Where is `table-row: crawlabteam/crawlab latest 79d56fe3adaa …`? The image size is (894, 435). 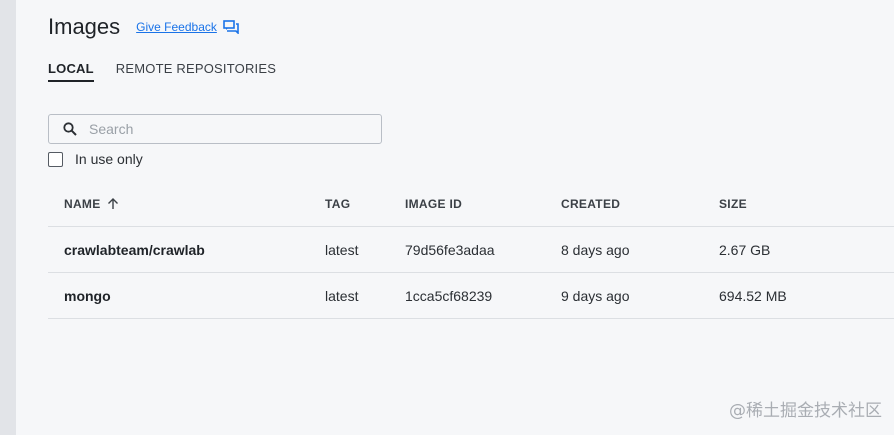
table-row: crawlabteam/crawlab latest 79d56fe3adaa … is located at coordinates (471, 250).